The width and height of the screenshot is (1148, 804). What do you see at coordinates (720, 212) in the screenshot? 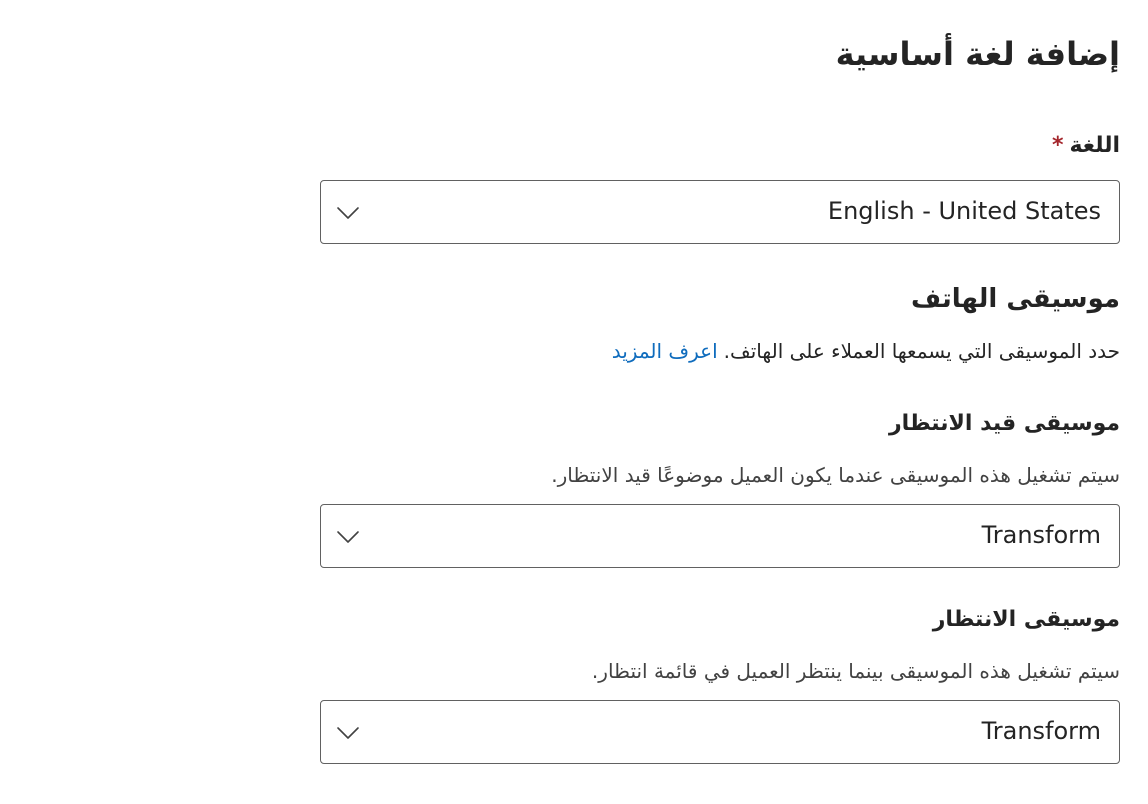
I see `language-dropdown: English - United States` at bounding box center [720, 212].